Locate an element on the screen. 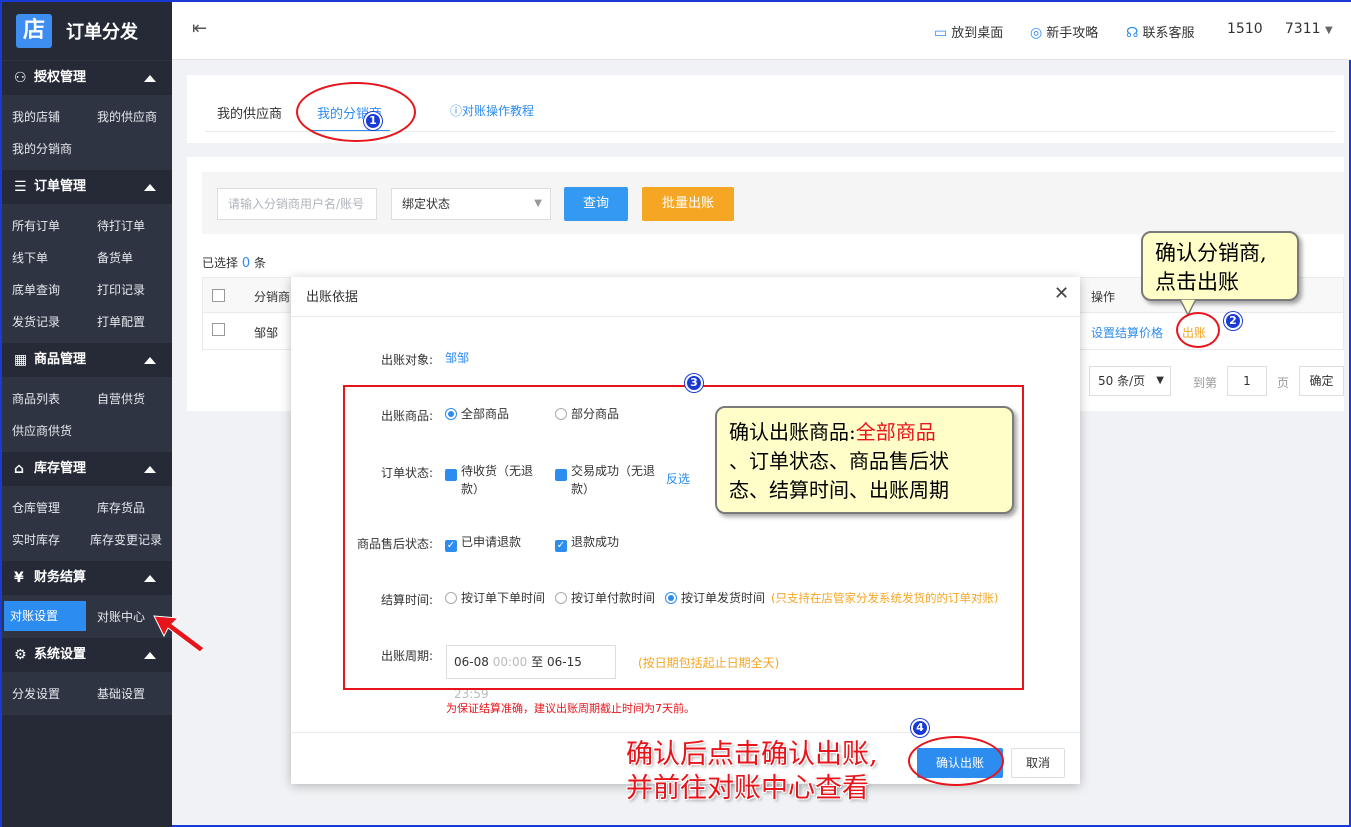 Image resolution: width=1351 pixels, height=827 pixels. step-badge-3: 3 is located at coordinates (694, 383).